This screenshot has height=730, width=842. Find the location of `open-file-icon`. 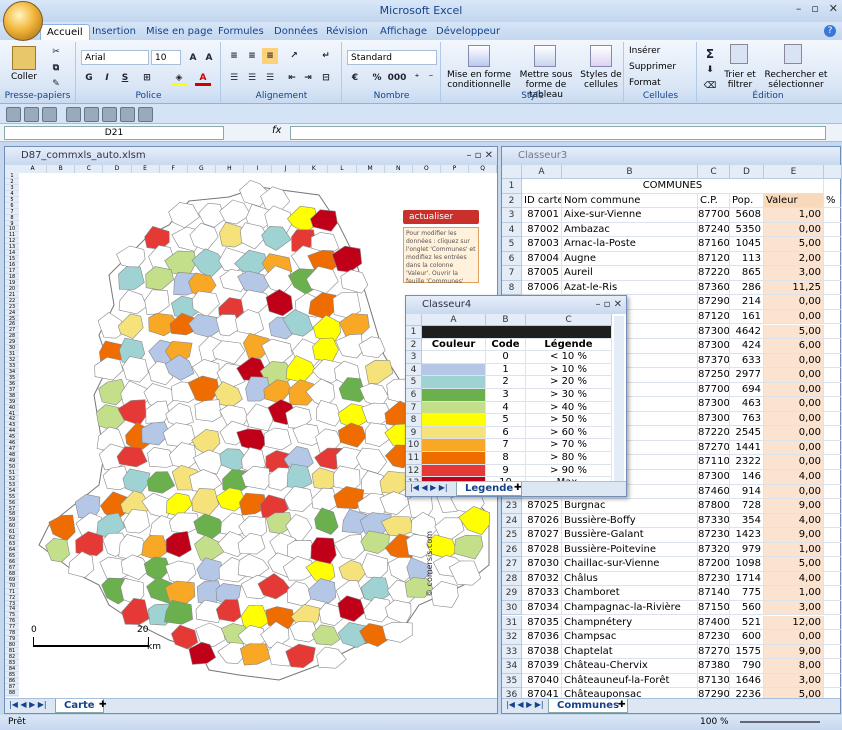

open-file-icon is located at coordinates (109, 114).